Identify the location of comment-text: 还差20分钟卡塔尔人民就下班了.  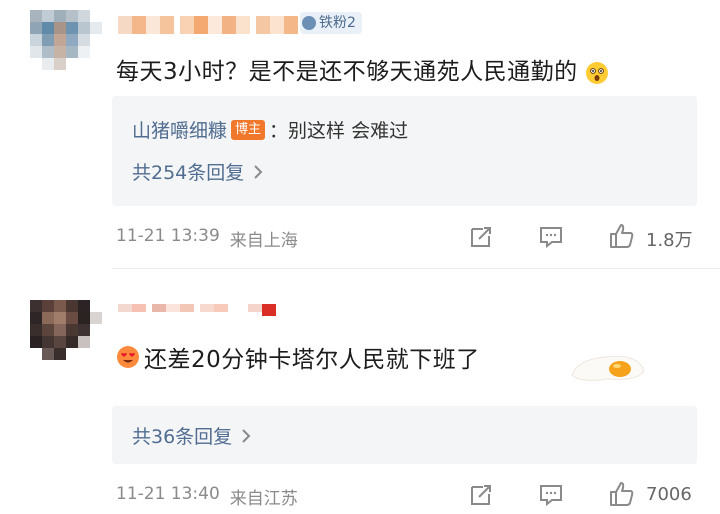
(298, 357).